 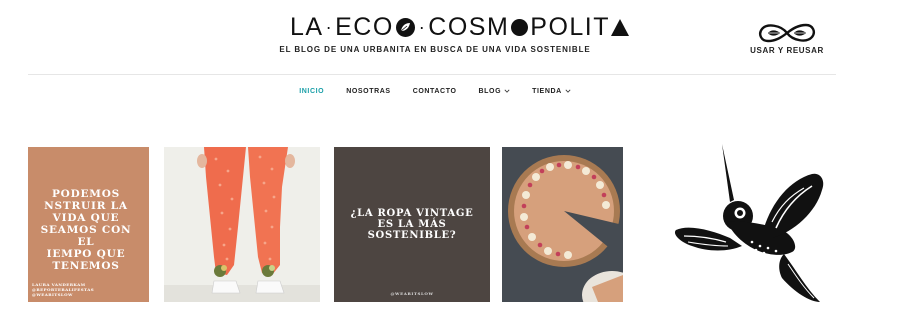 I want to click on main-nav: INICIO NOSOTRAS CONTACTO BLOG TIENDA, so click(x=435, y=91).